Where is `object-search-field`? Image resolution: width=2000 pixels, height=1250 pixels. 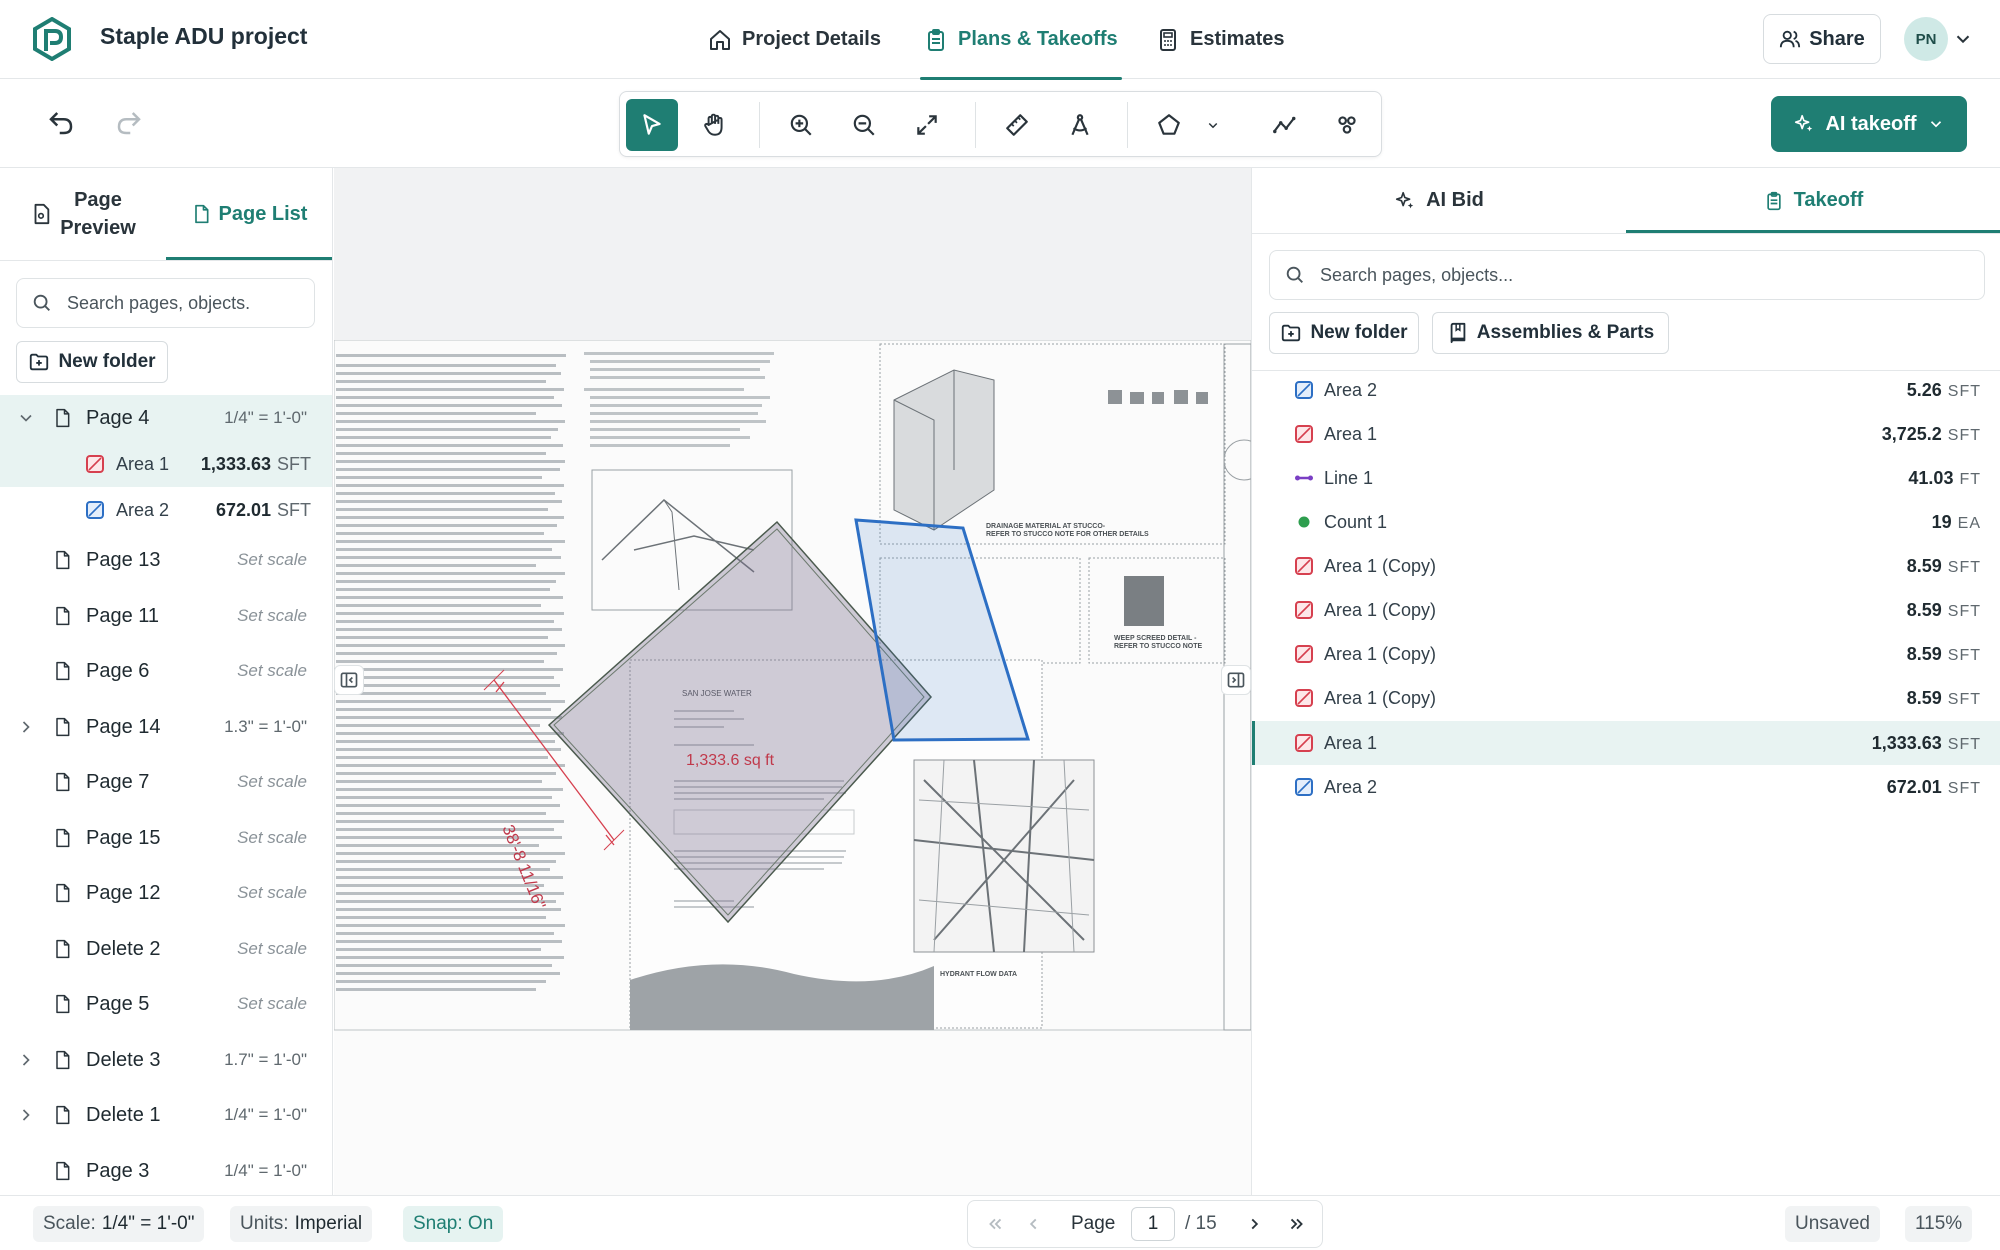
object-search-field is located at coordinates (1627, 275).